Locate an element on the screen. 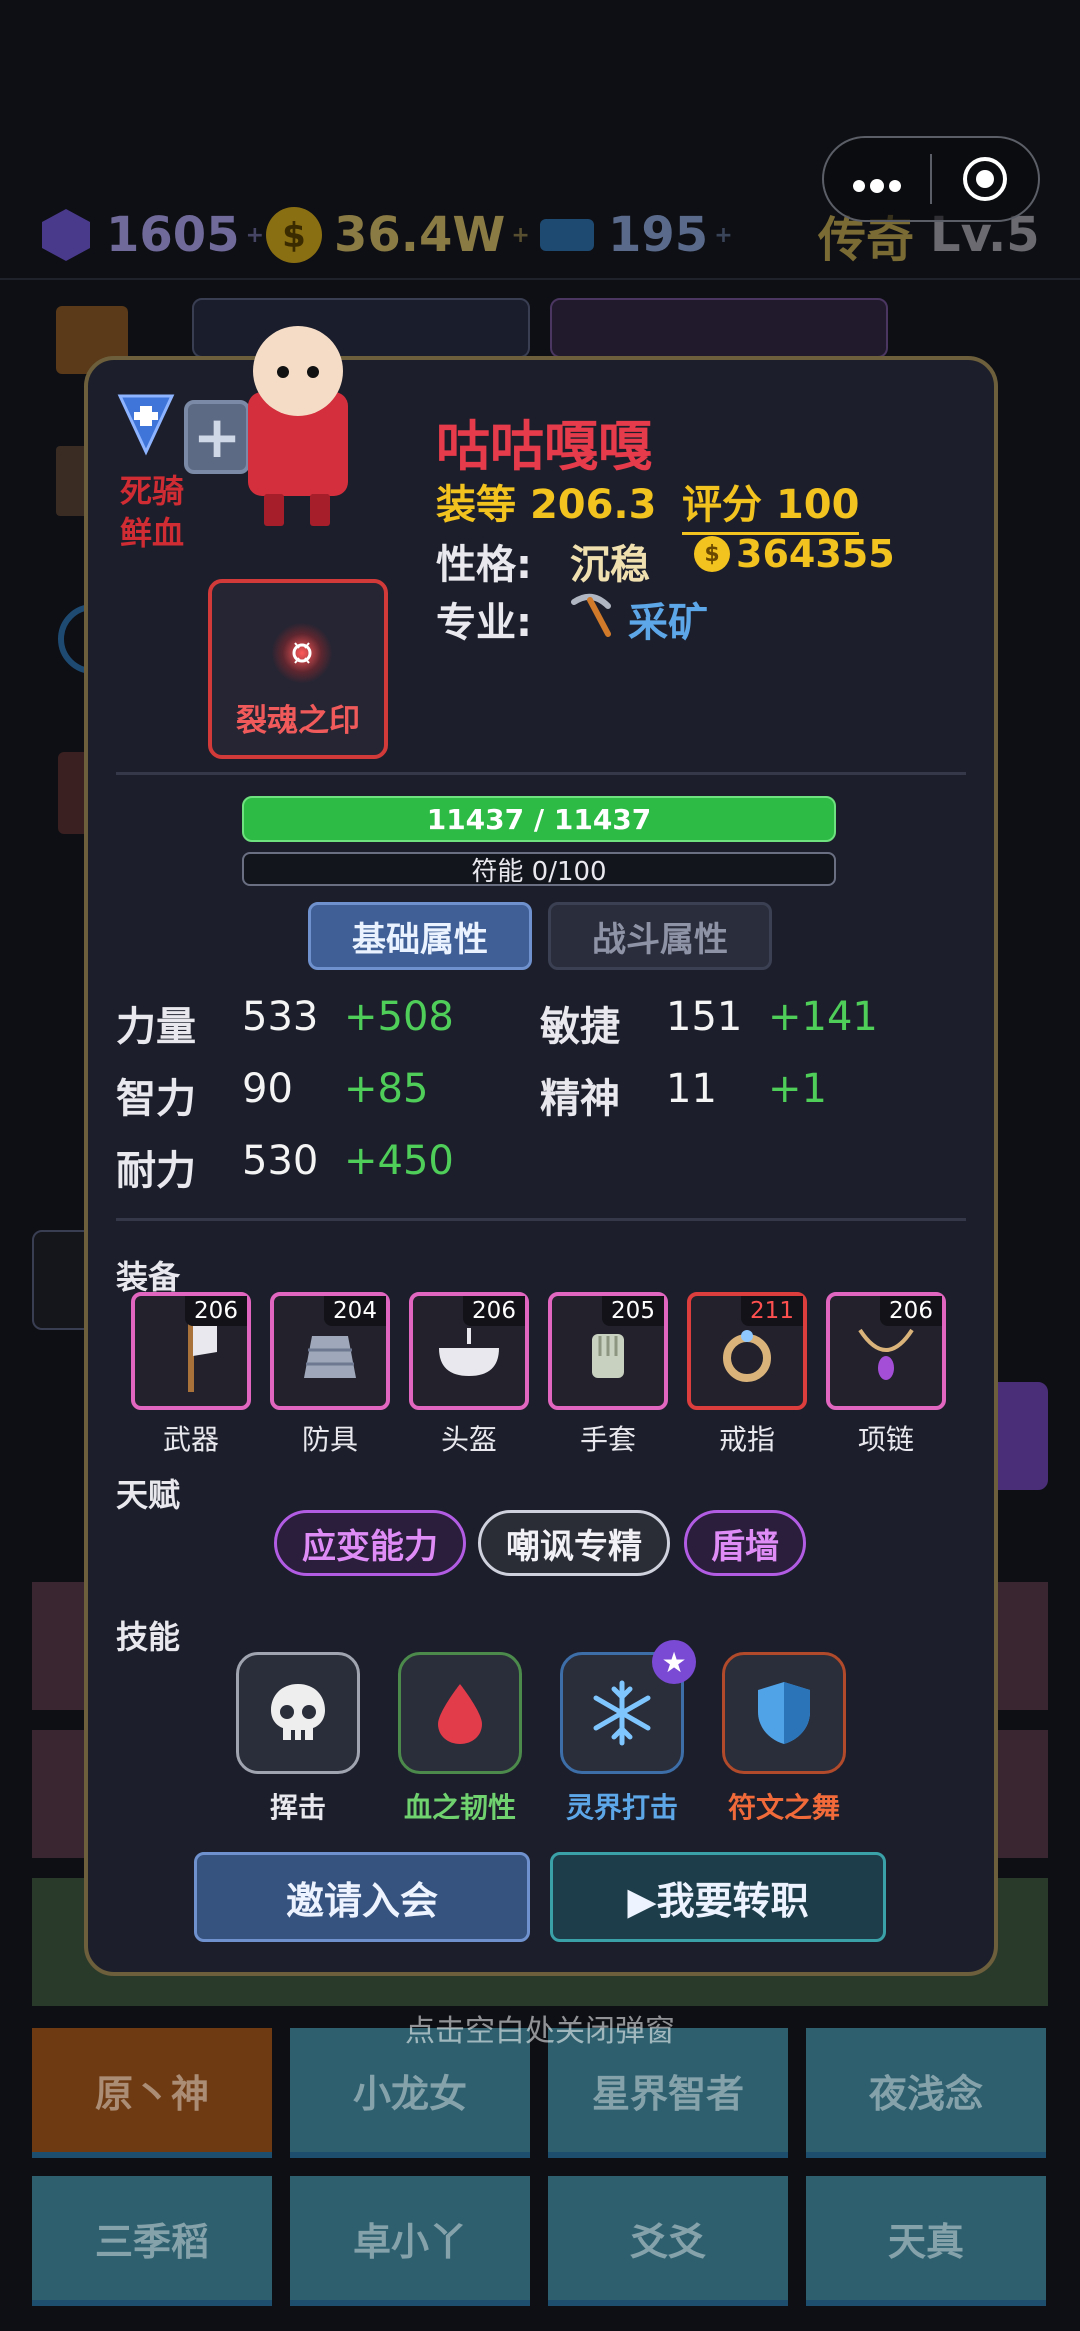  stat-bonus: +85 is located at coordinates (386, 1089).